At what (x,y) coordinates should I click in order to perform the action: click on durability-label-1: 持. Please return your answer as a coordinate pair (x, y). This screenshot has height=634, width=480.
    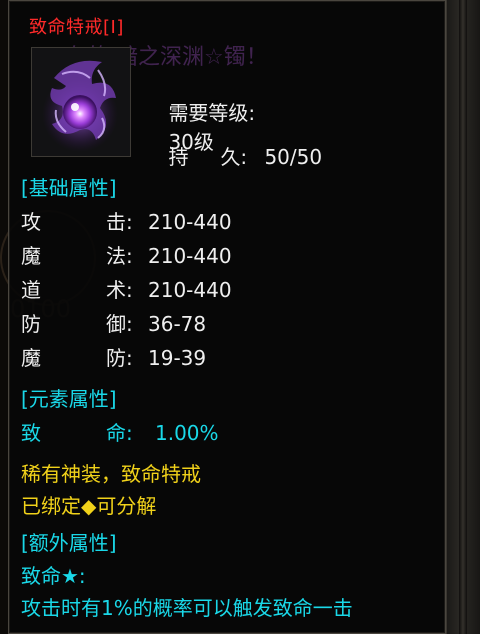
    Looking at the image, I should click on (178, 157).